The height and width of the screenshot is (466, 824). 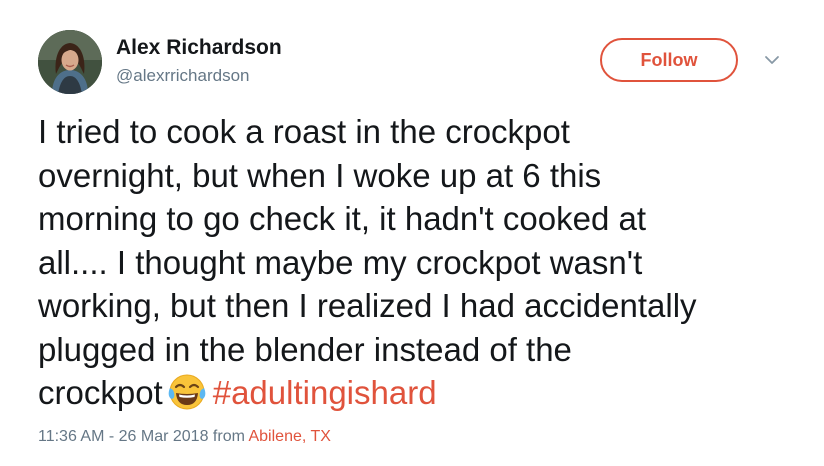 What do you see at coordinates (304, 131) in the screenshot?
I see `tweet-line: I tried to cook a roast in the crockpot` at bounding box center [304, 131].